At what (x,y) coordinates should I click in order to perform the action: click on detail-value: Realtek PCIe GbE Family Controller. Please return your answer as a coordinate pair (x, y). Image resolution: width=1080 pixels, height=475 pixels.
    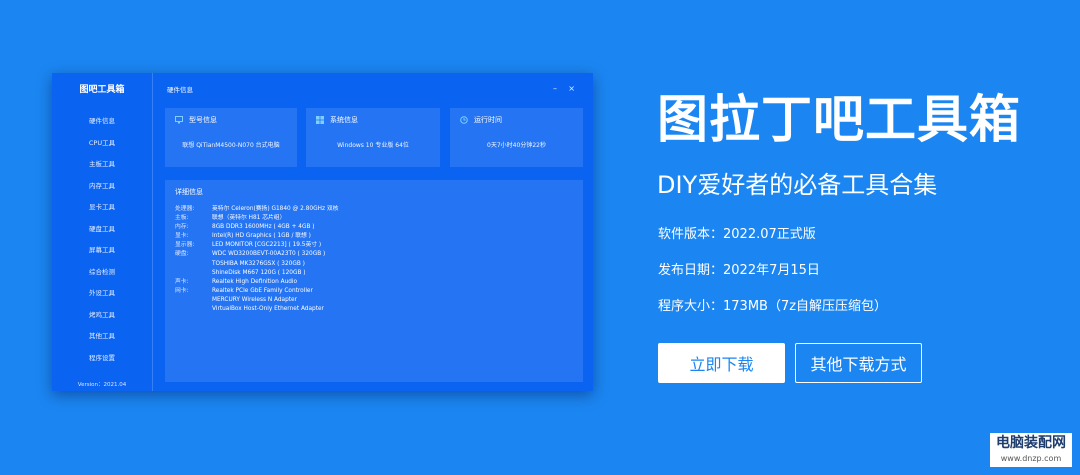
    Looking at the image, I should click on (262, 290).